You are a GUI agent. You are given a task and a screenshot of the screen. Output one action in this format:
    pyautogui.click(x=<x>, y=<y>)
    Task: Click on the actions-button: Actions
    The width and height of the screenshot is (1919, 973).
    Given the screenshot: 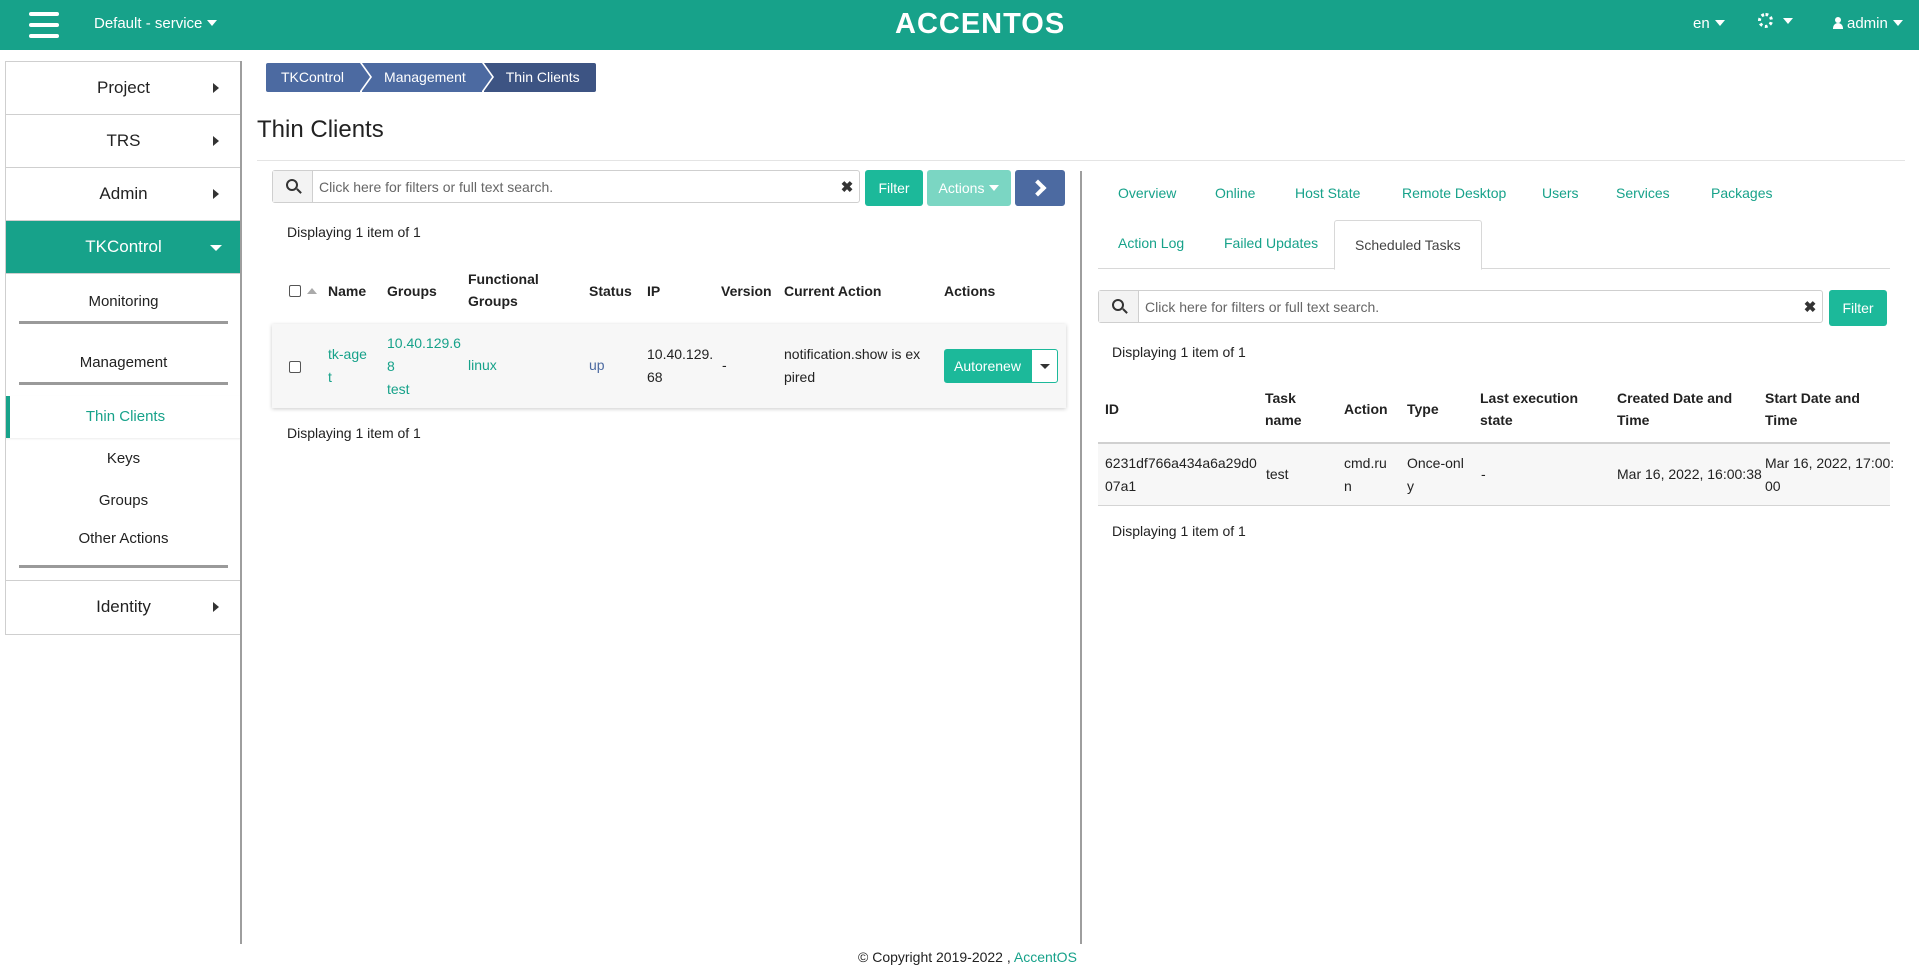 What is the action you would take?
    pyautogui.click(x=969, y=188)
    